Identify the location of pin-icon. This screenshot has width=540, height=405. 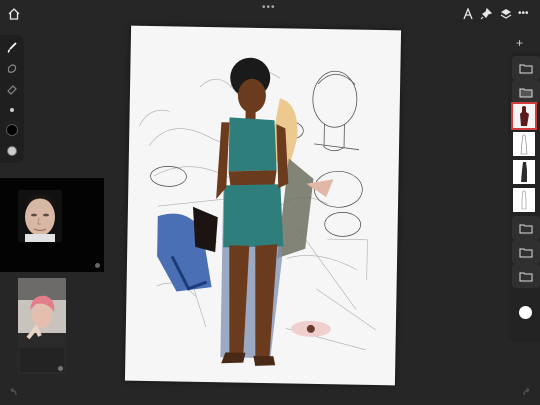
(486, 14).